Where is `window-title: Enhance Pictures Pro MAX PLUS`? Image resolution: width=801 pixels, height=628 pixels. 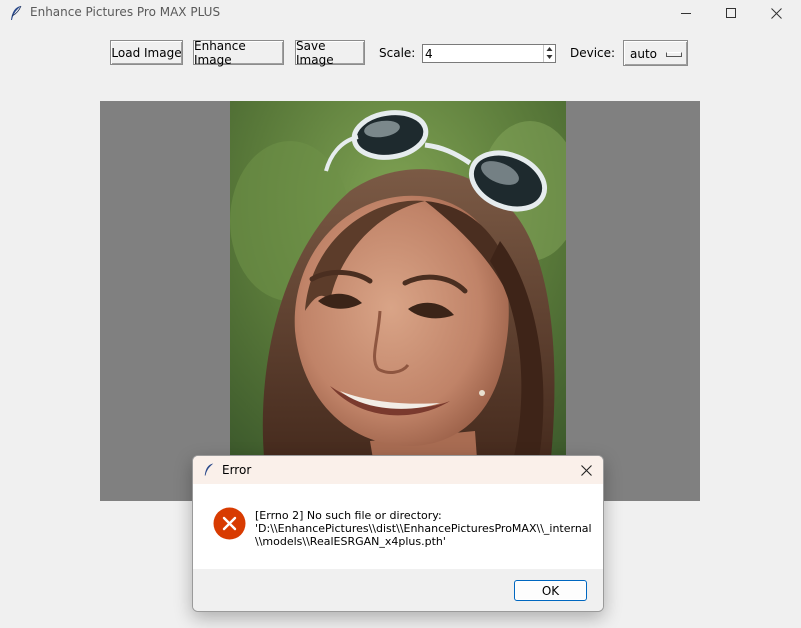 window-title: Enhance Pictures Pro MAX PLUS is located at coordinates (125, 12).